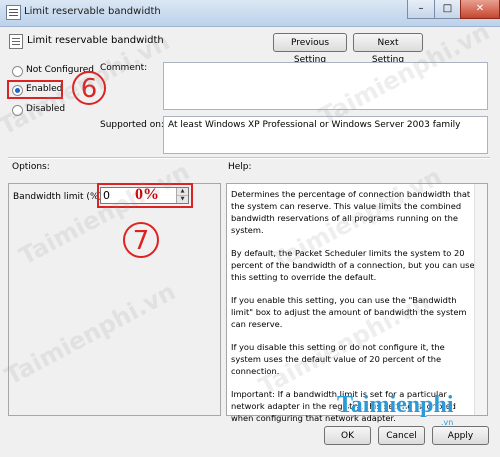 This screenshot has height=457, width=500. What do you see at coordinates (388, 49) in the screenshot?
I see `next-setting-button: Next Setting` at bounding box center [388, 49].